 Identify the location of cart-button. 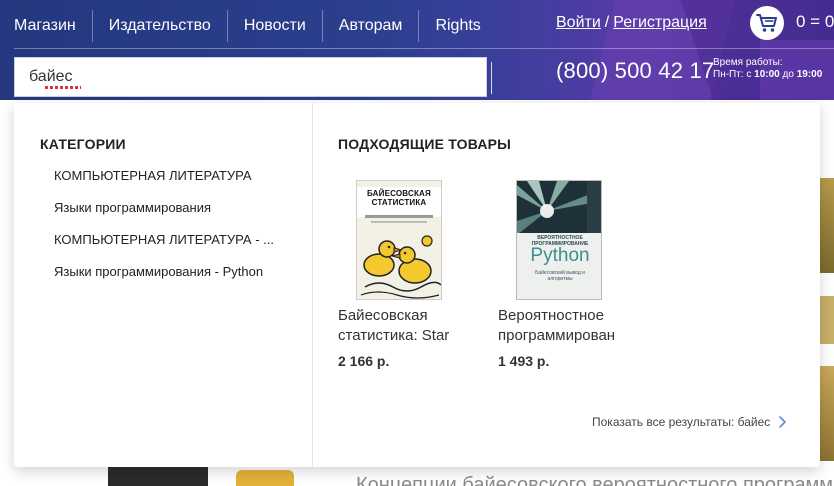
(767, 23).